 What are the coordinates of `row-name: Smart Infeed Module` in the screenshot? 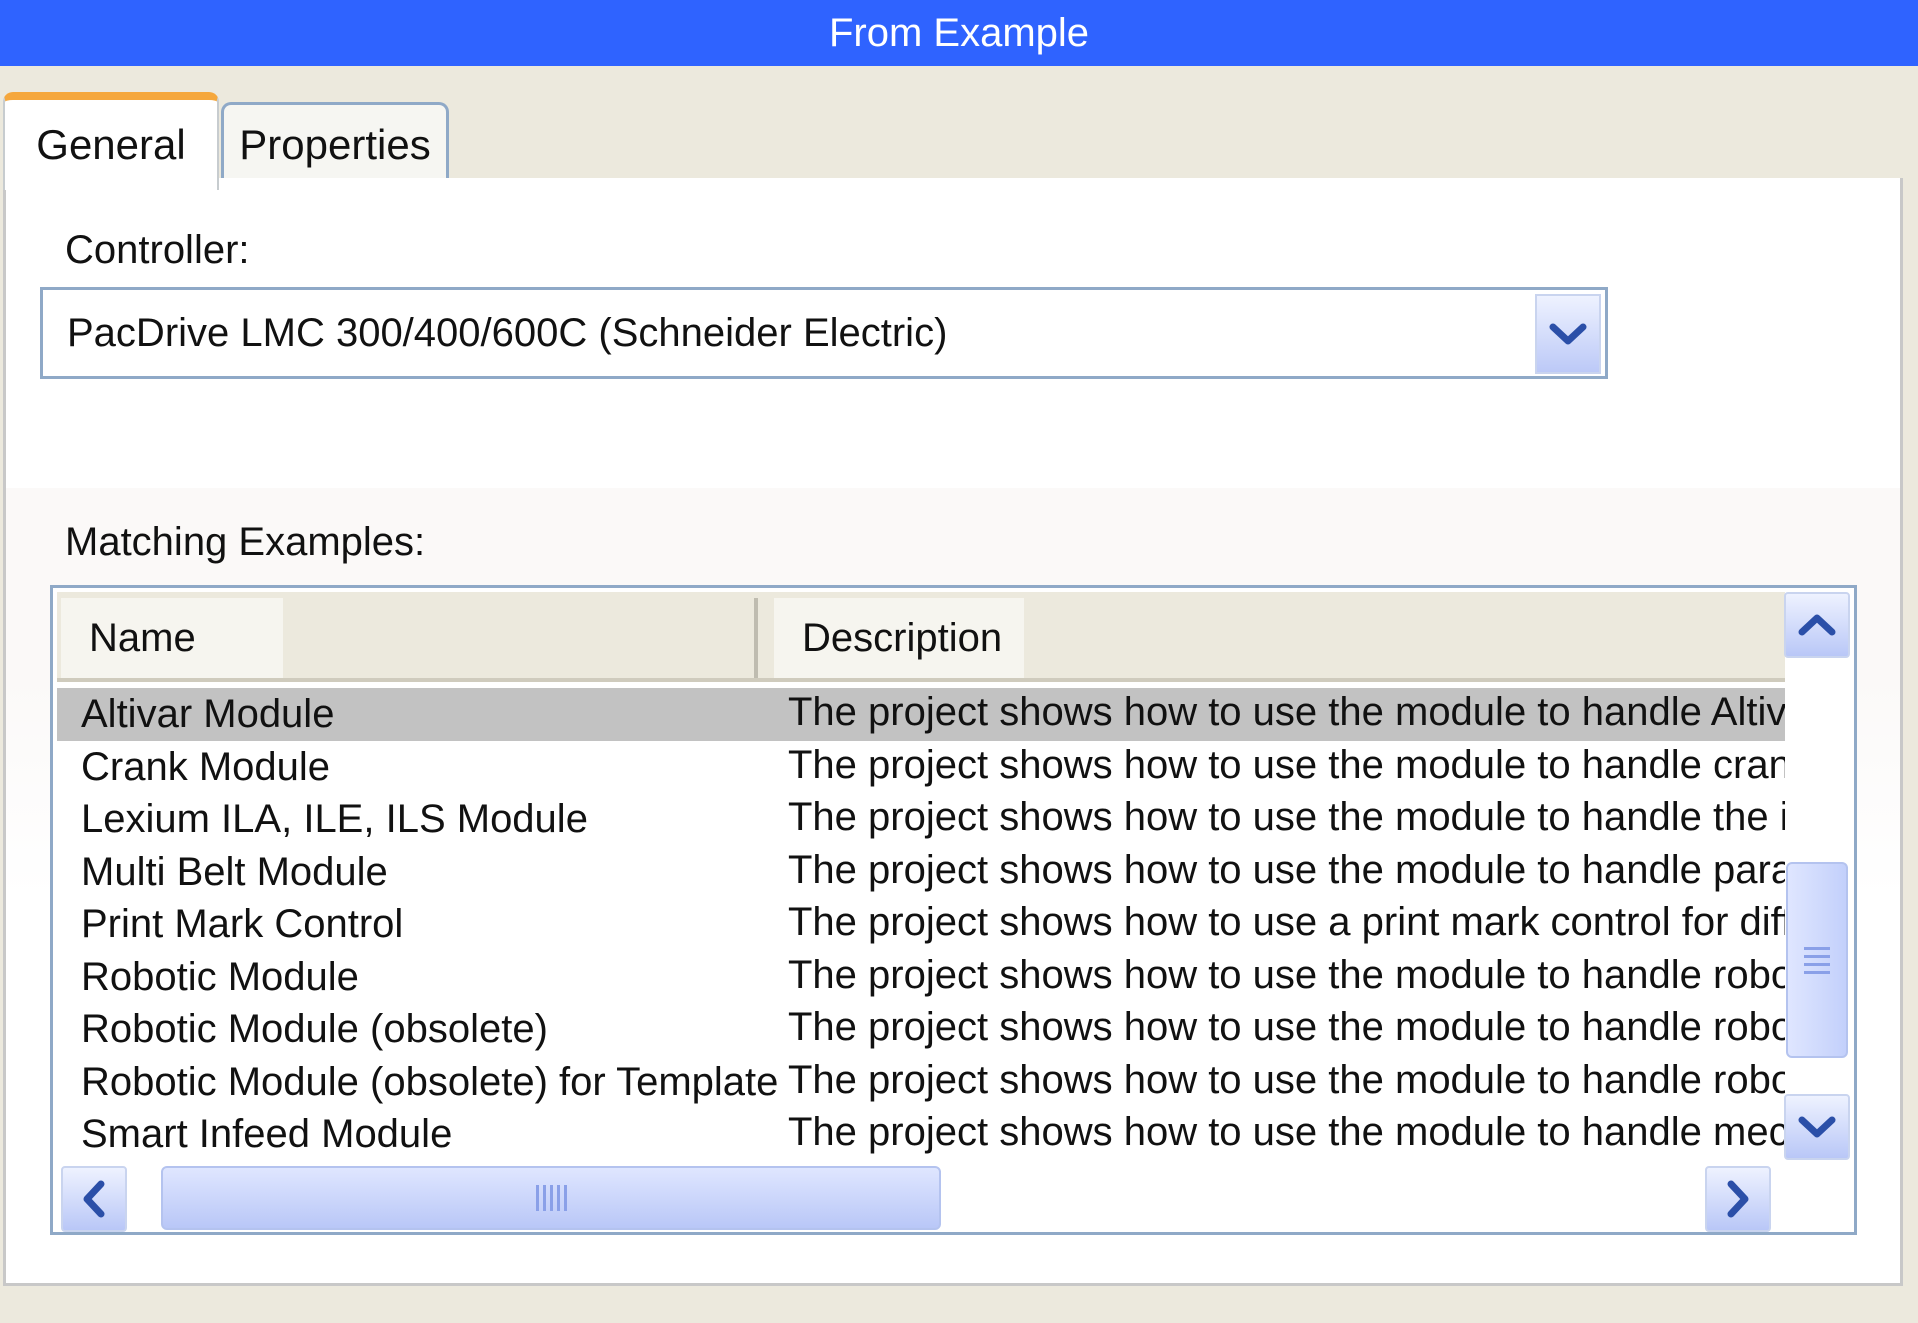 It's located at (267, 1134).